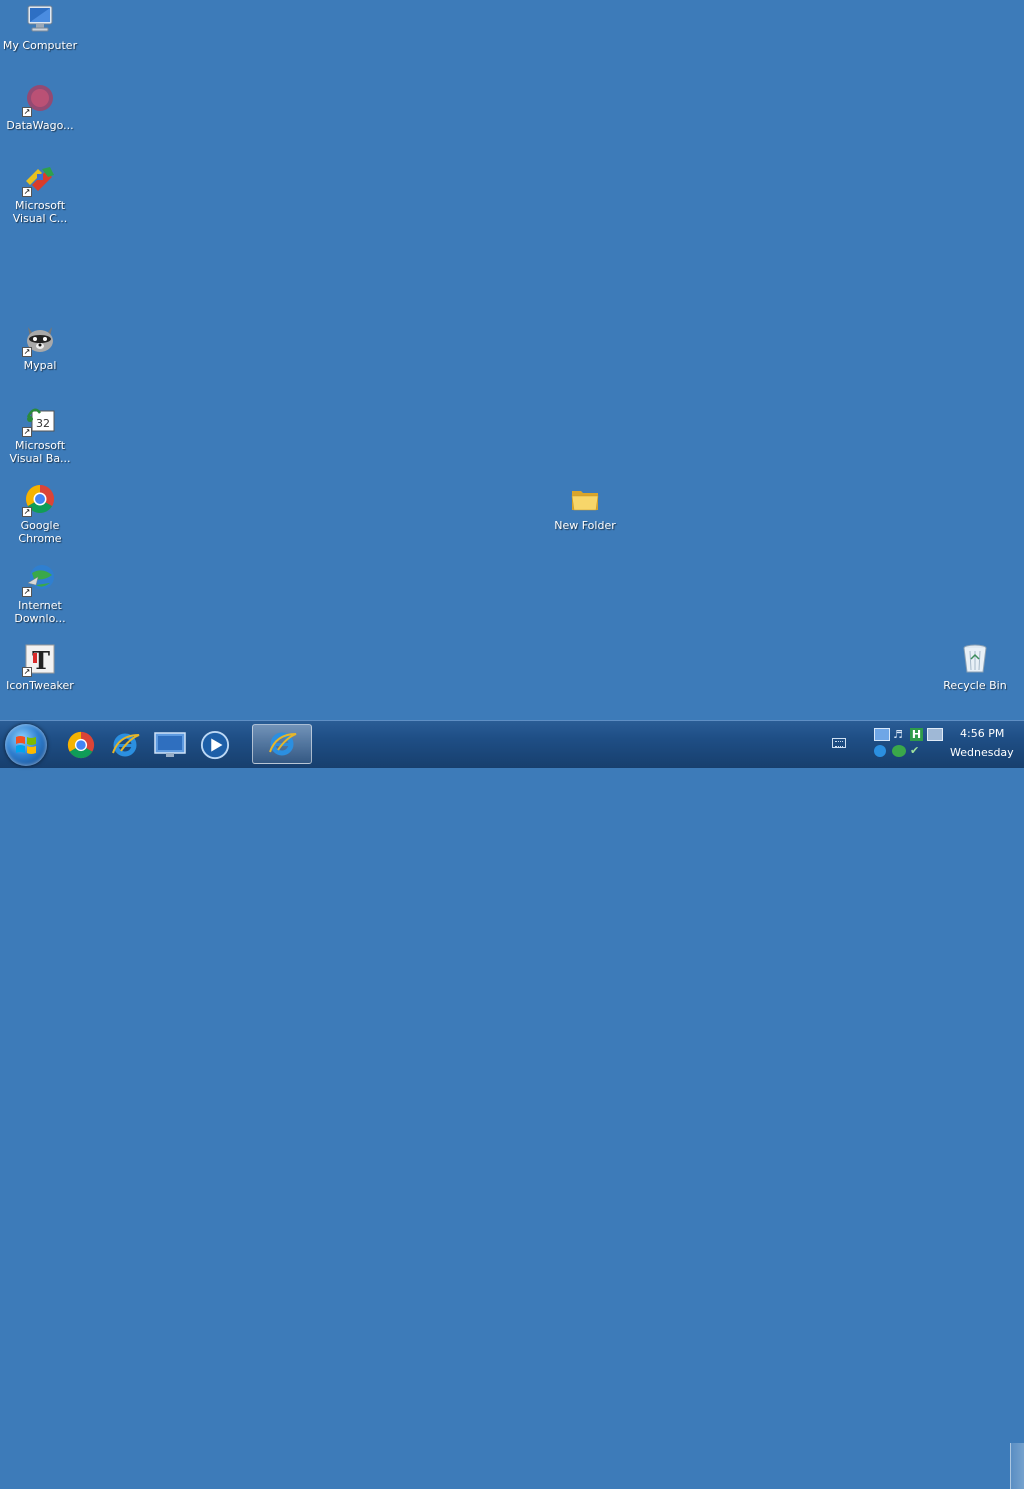  Describe the element at coordinates (43, 423) in the screenshot. I see `svg-text: 32` at that location.